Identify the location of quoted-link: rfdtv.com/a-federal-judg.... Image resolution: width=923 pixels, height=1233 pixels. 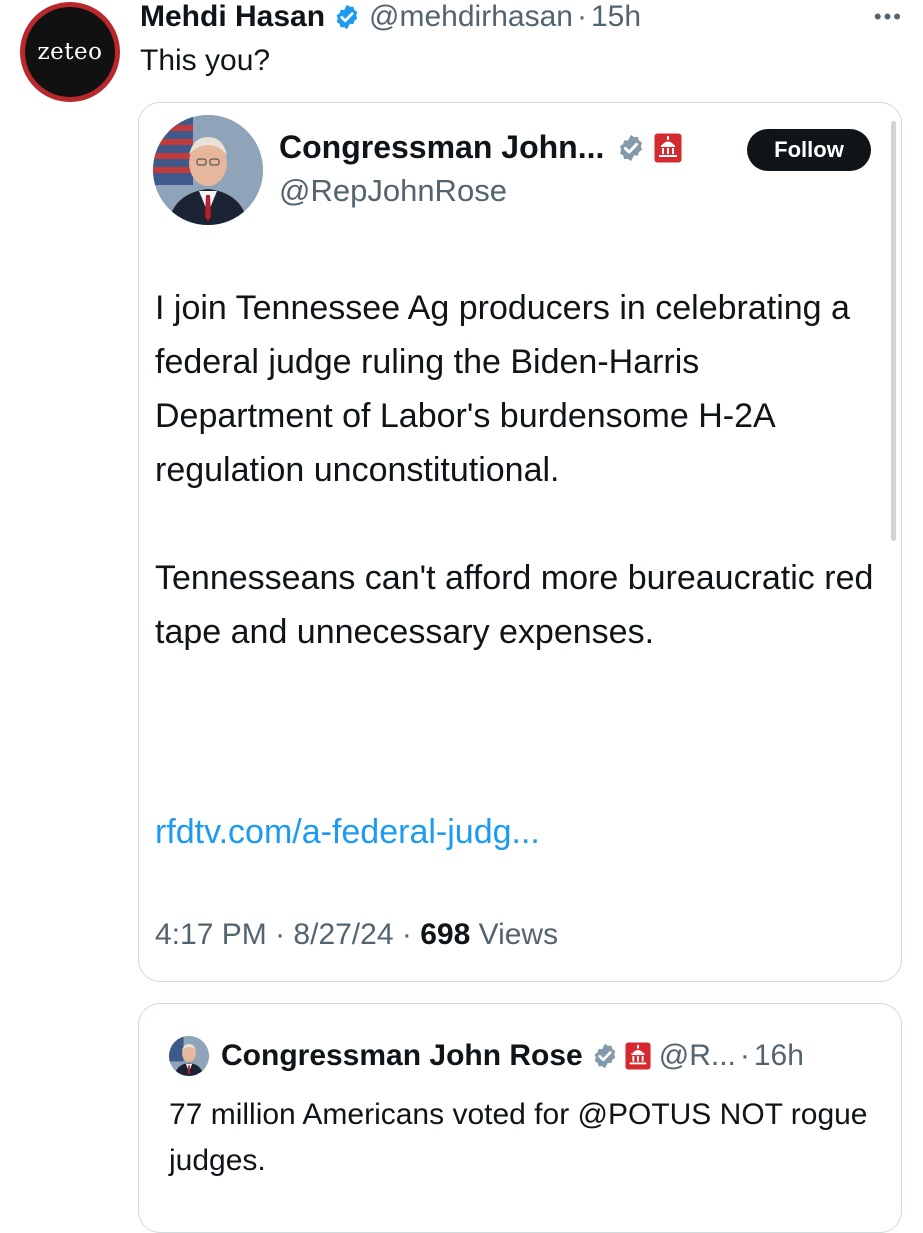
(347, 832).